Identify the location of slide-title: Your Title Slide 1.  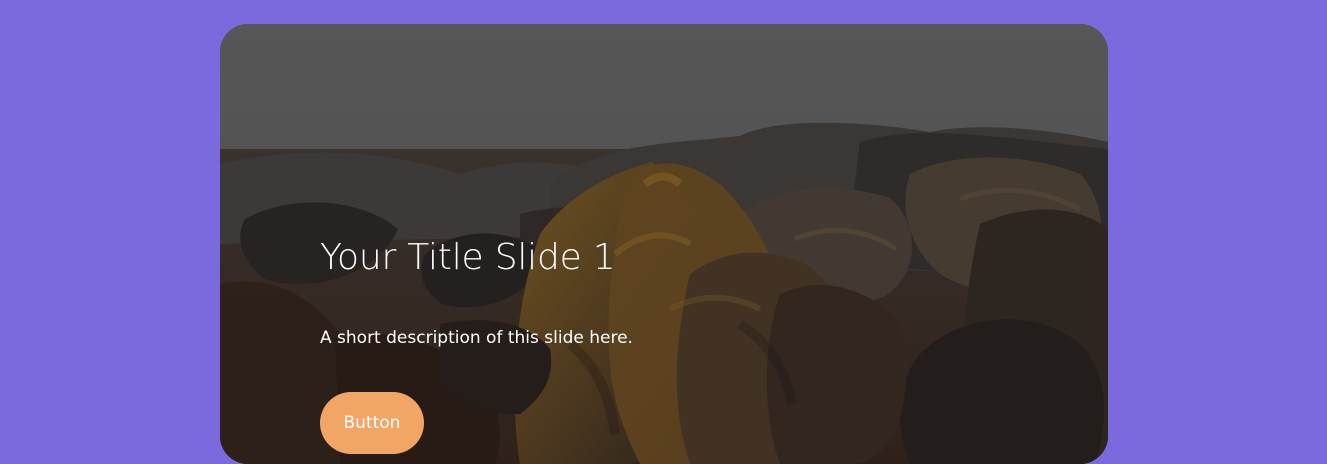
(468, 257).